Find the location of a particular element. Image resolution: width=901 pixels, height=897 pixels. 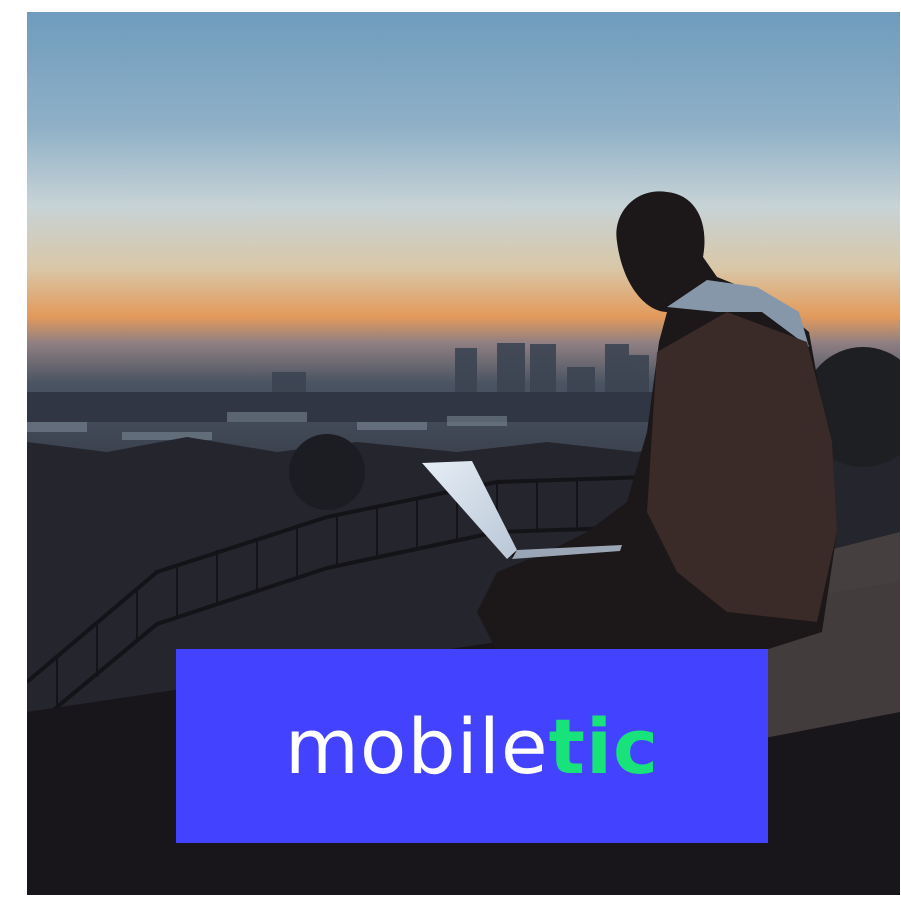

logo-wordmark: mobiletic is located at coordinates (472, 747).